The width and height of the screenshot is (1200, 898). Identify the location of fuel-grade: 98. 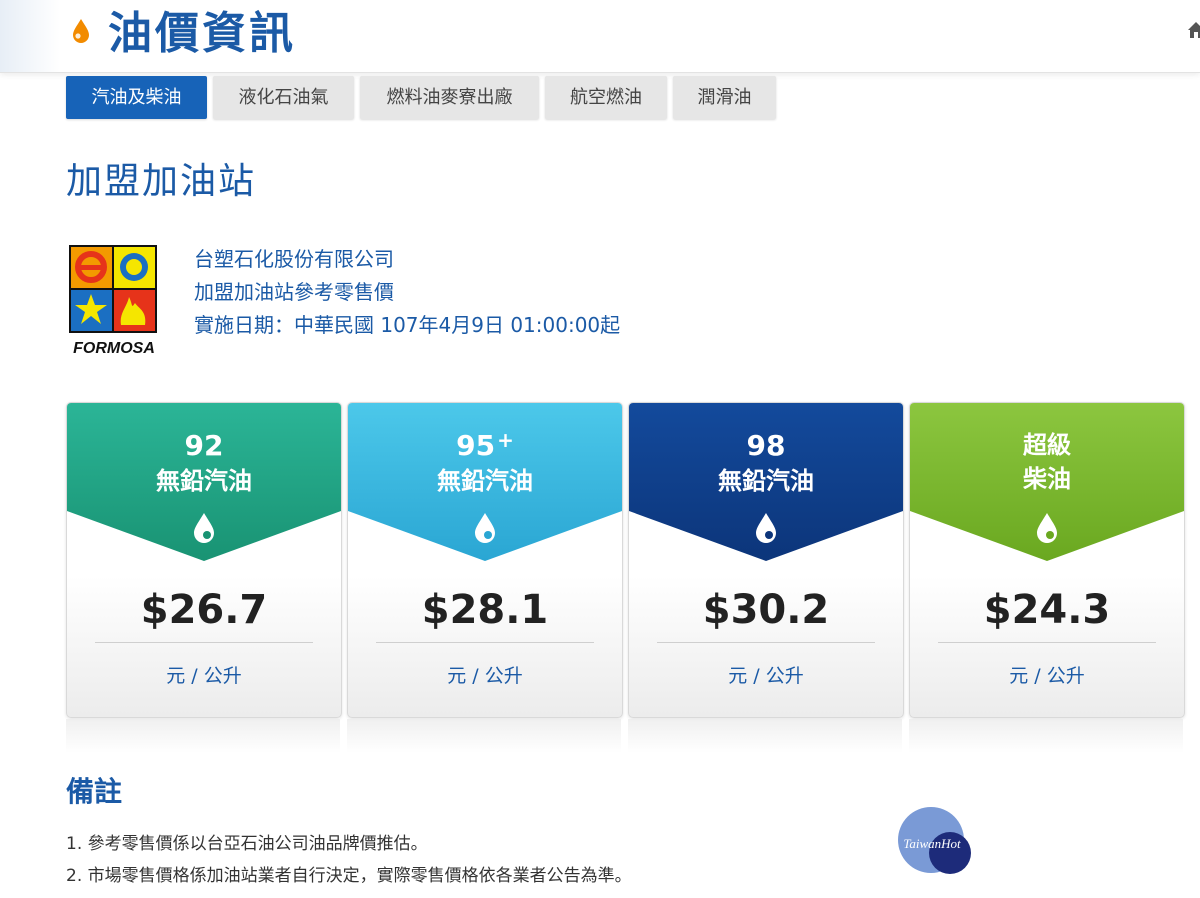
(766, 445).